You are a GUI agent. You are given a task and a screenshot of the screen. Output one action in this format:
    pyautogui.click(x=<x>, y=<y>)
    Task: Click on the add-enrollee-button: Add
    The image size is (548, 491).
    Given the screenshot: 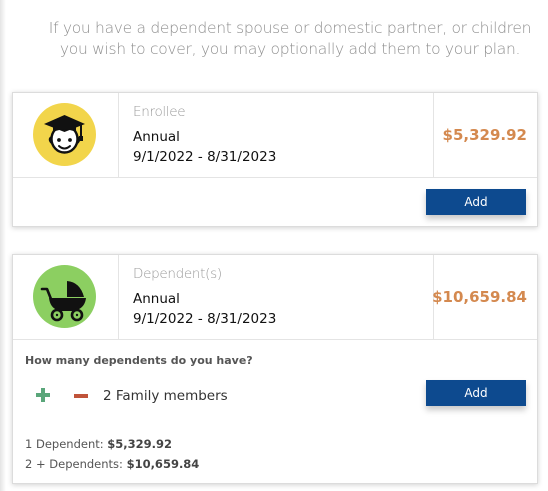 What is the action you would take?
    pyautogui.click(x=476, y=202)
    